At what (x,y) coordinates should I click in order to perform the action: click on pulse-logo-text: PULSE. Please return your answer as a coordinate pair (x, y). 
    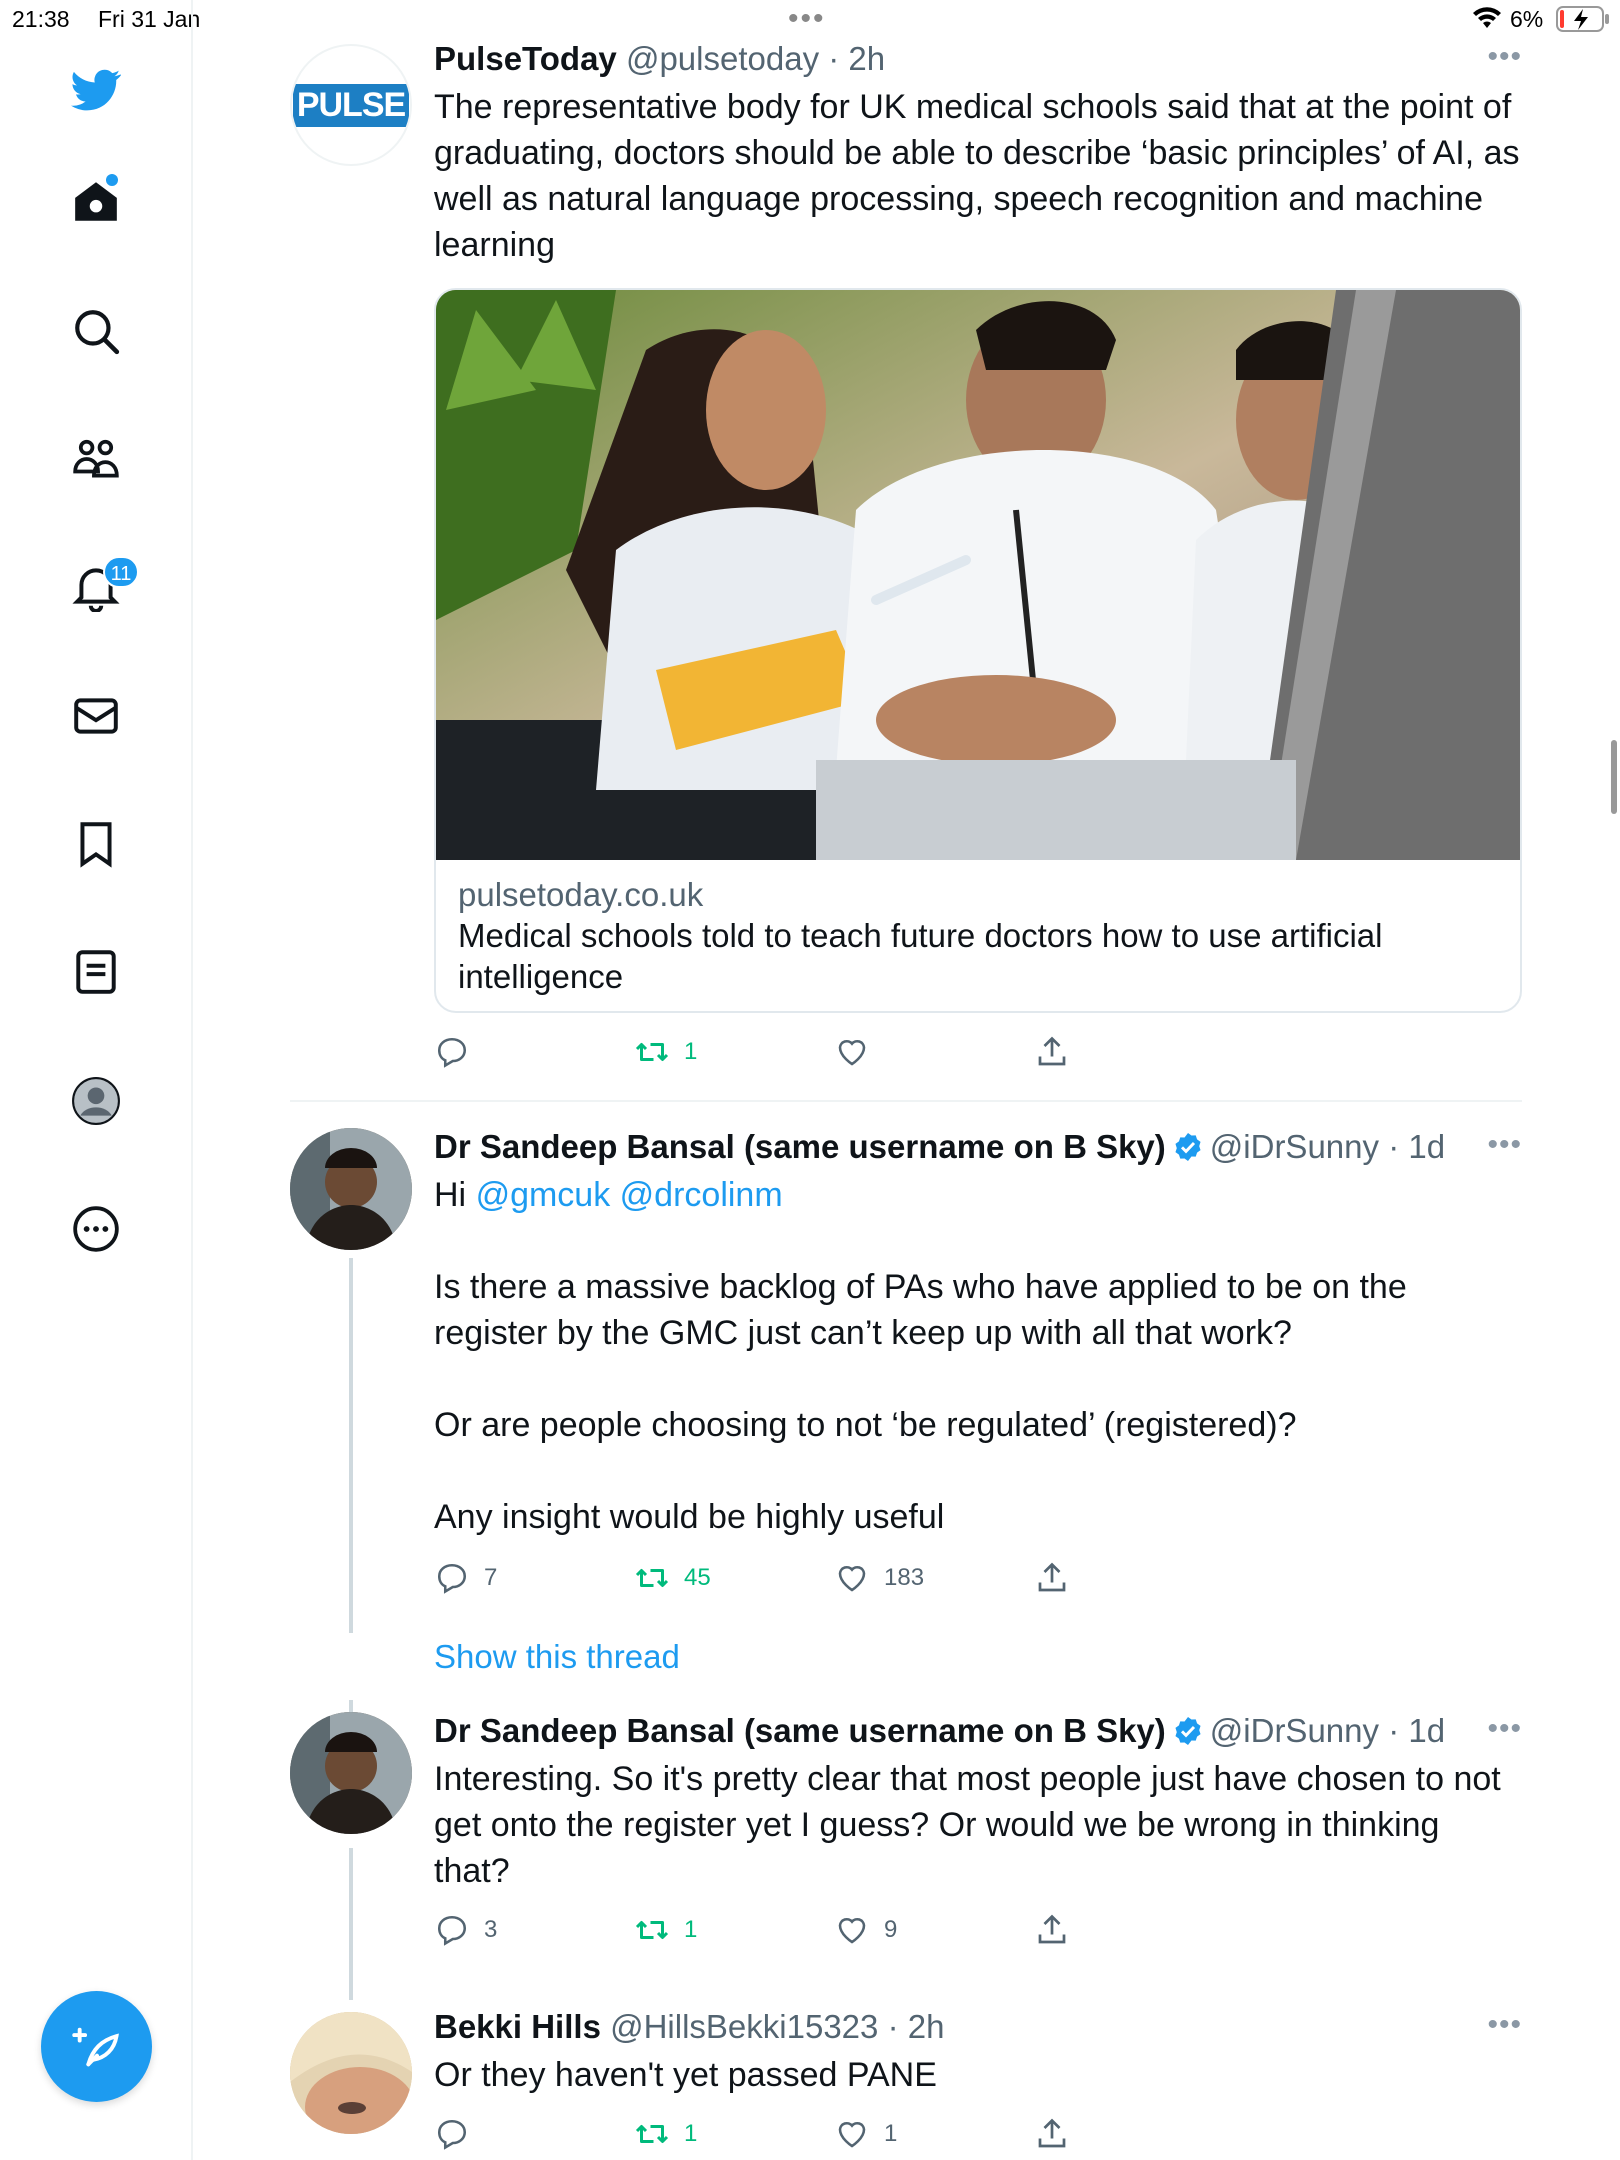
    Looking at the image, I should click on (351, 105).